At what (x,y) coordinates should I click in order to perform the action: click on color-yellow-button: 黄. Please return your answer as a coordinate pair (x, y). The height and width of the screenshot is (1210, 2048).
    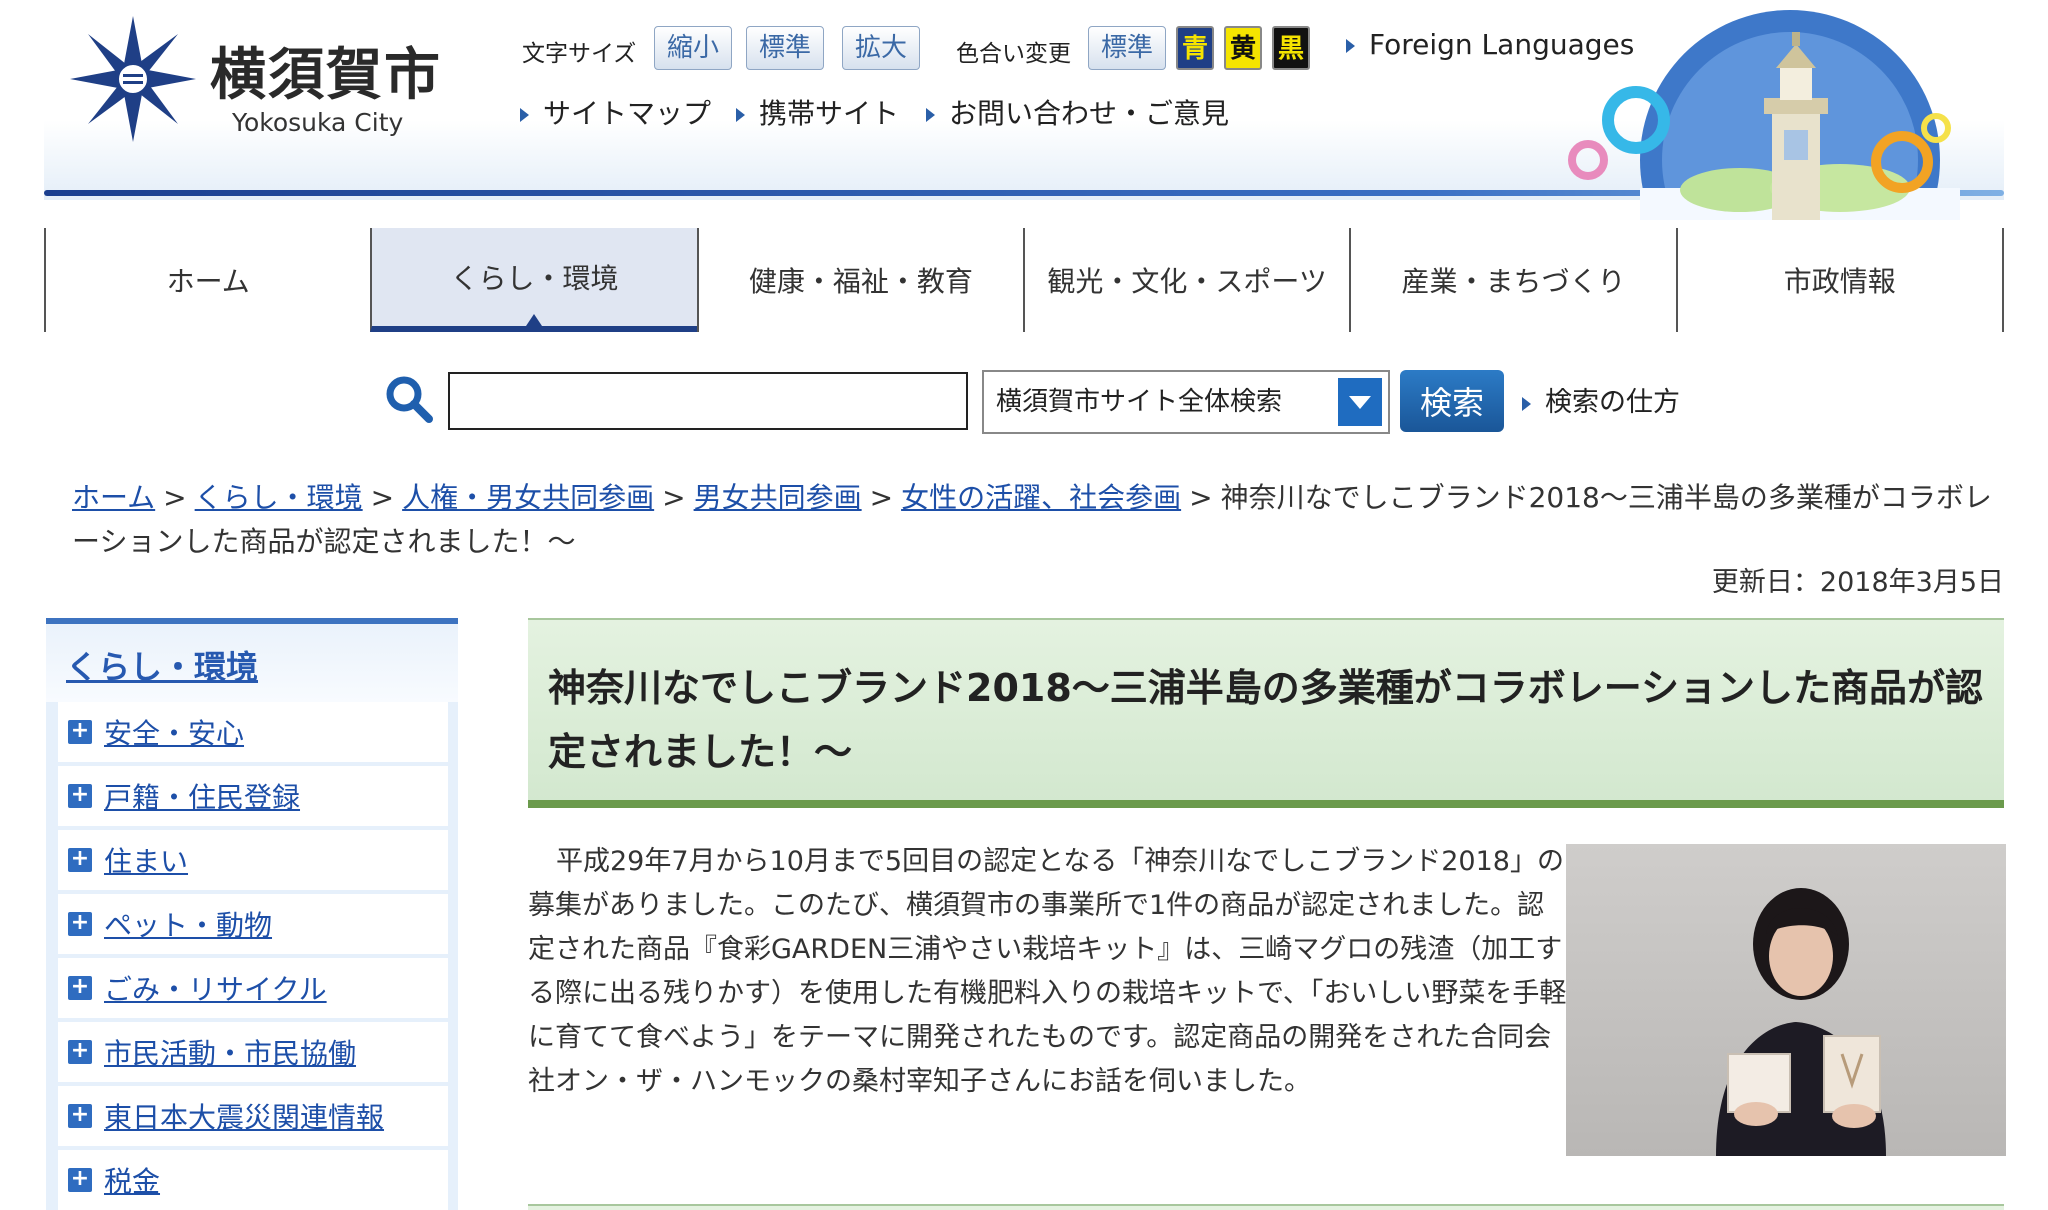
    Looking at the image, I should click on (1243, 48).